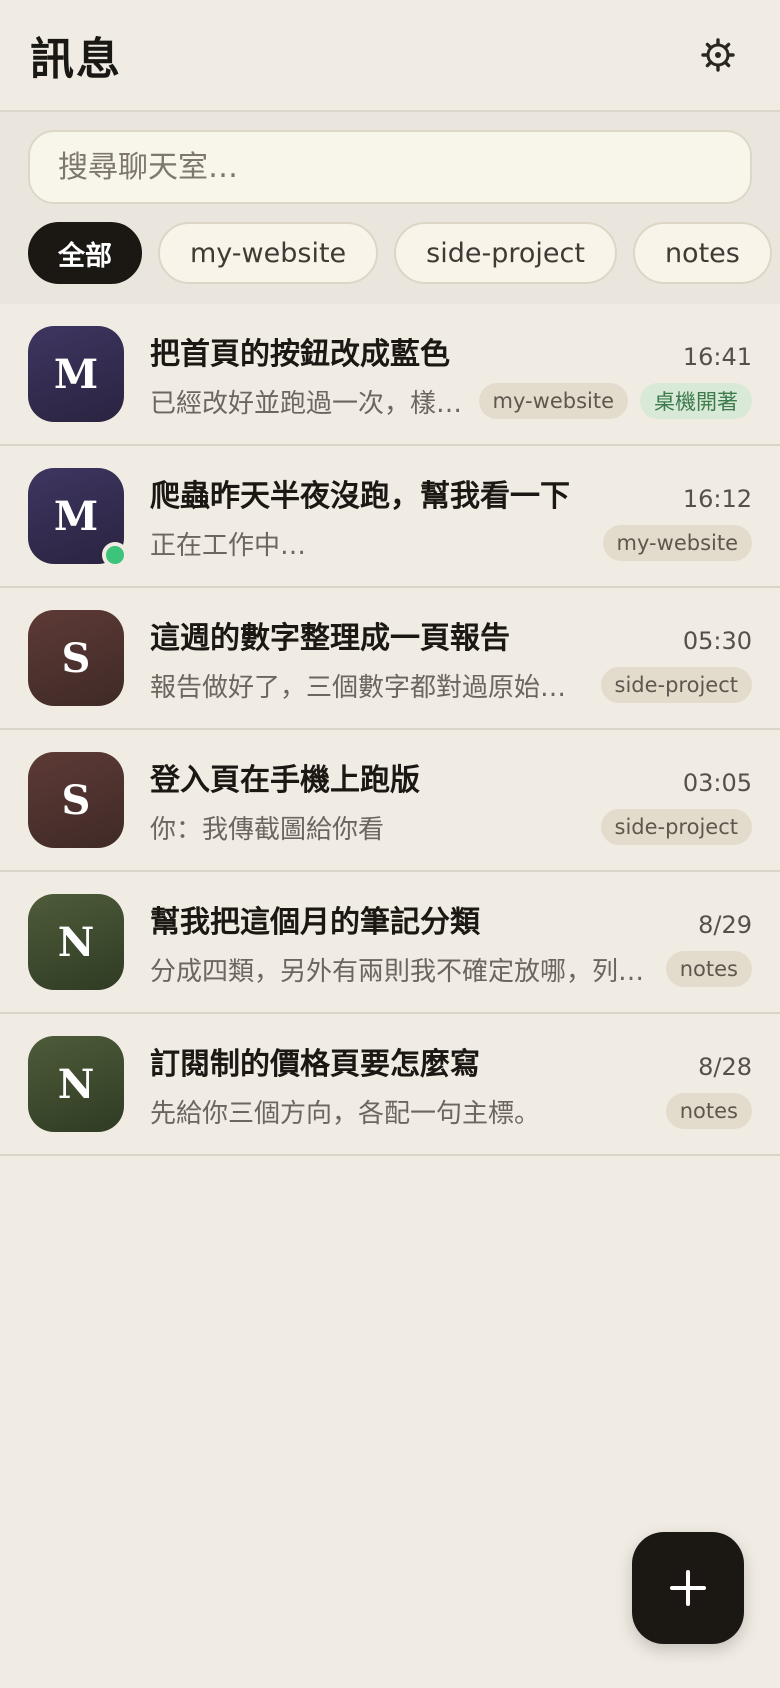  I want to click on chat-title: 爬蟲昨天半夜沒跑，幫我看一下, so click(360, 496).